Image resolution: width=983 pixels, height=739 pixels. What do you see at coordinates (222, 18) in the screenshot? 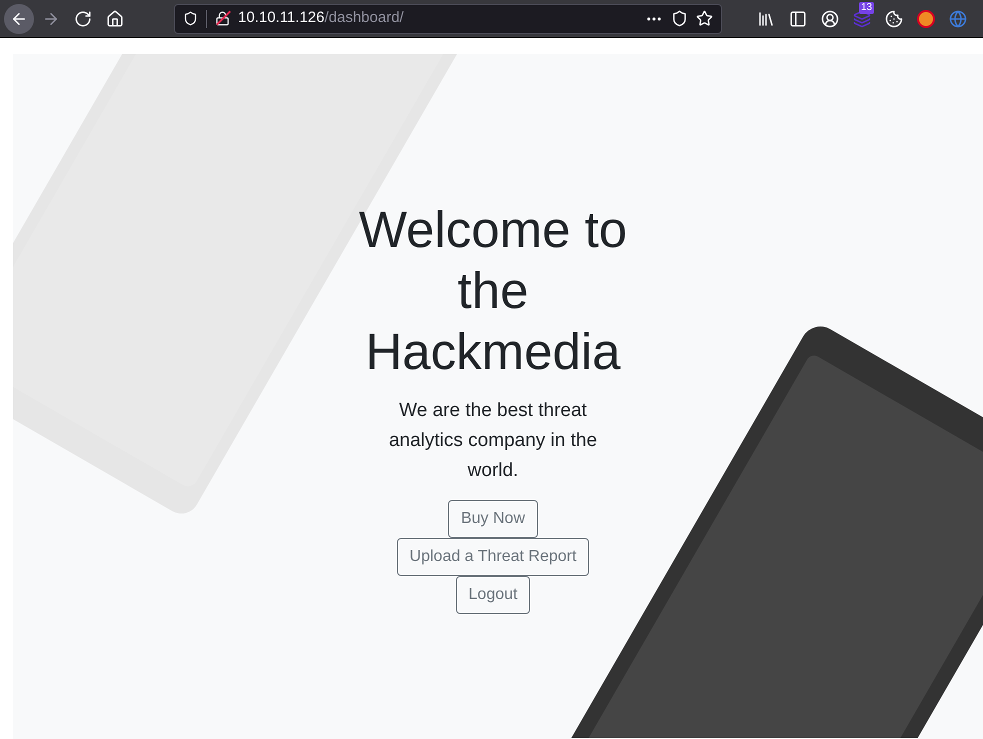
I see `insecure-lock-icon` at bounding box center [222, 18].